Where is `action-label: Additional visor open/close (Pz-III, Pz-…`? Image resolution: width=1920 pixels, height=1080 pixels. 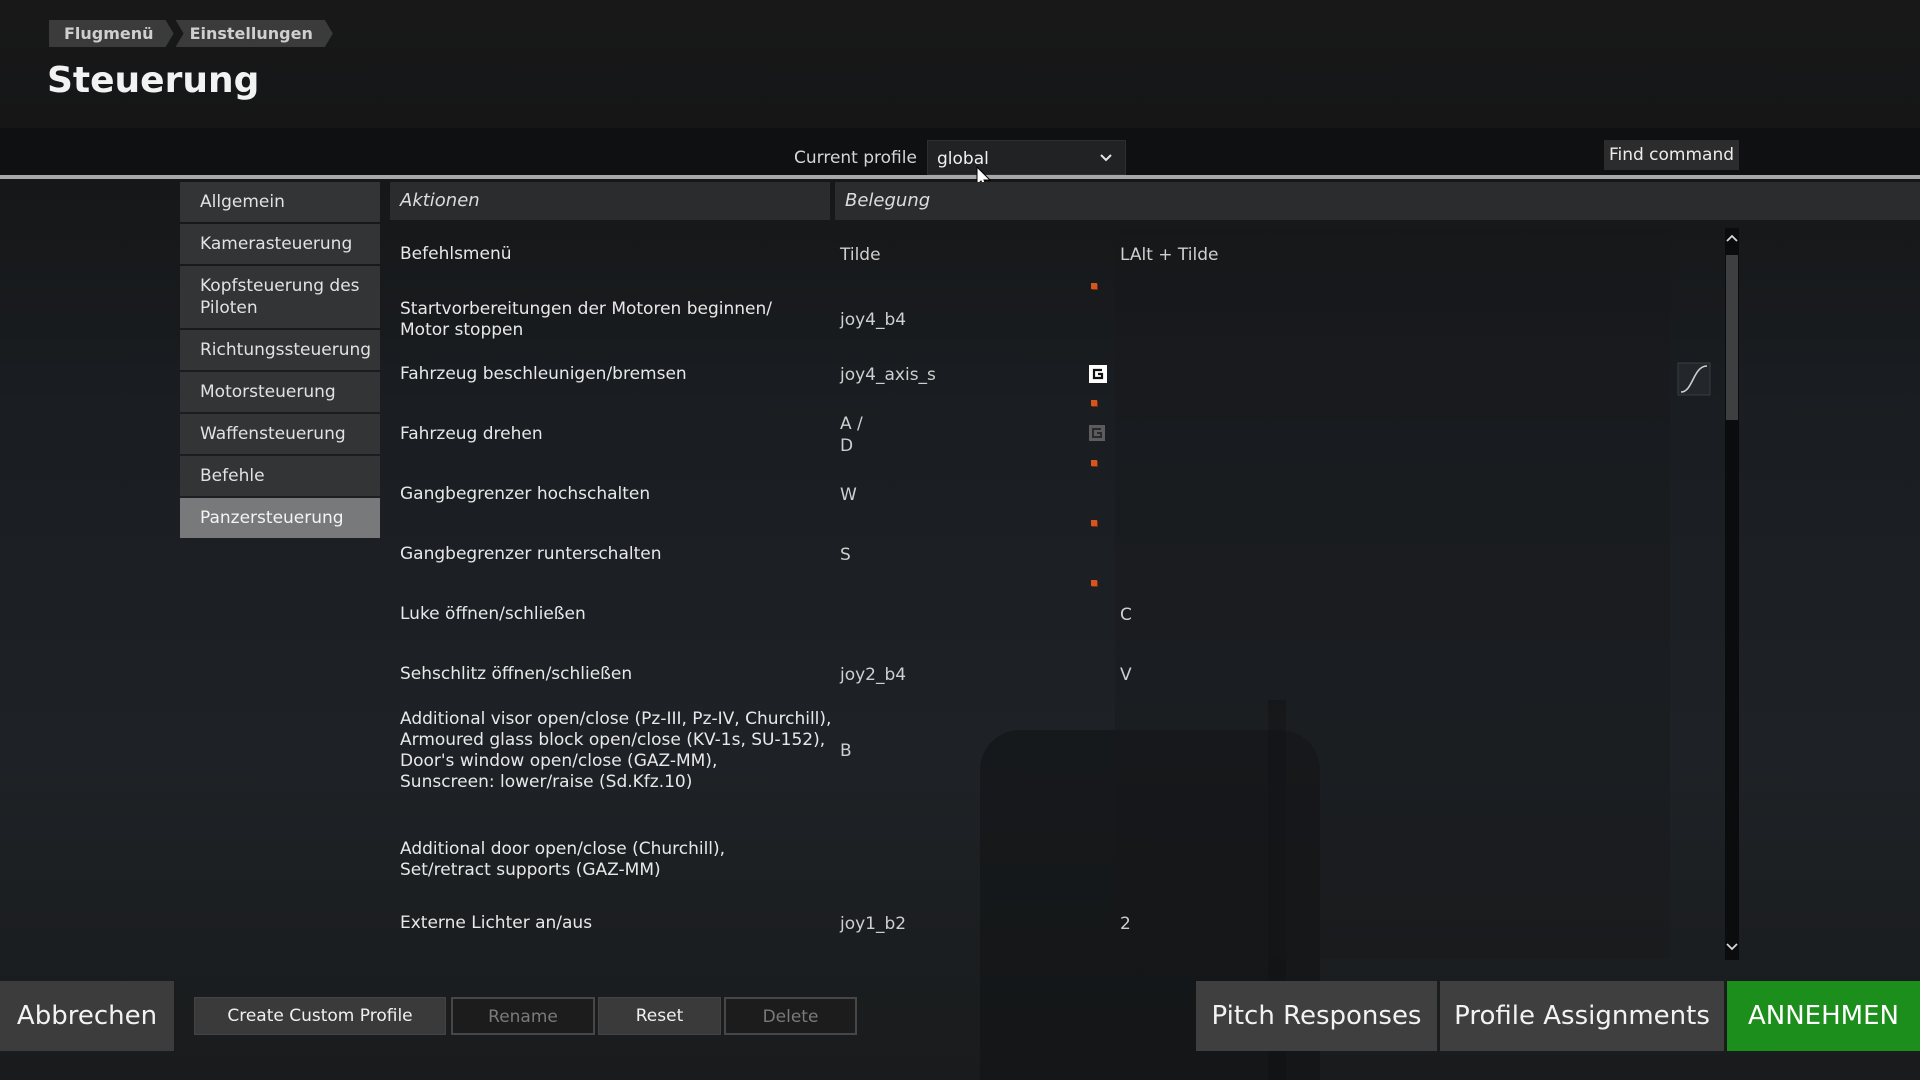 action-label: Additional visor open/close (Pz-III, Pz-… is located at coordinates (616, 750).